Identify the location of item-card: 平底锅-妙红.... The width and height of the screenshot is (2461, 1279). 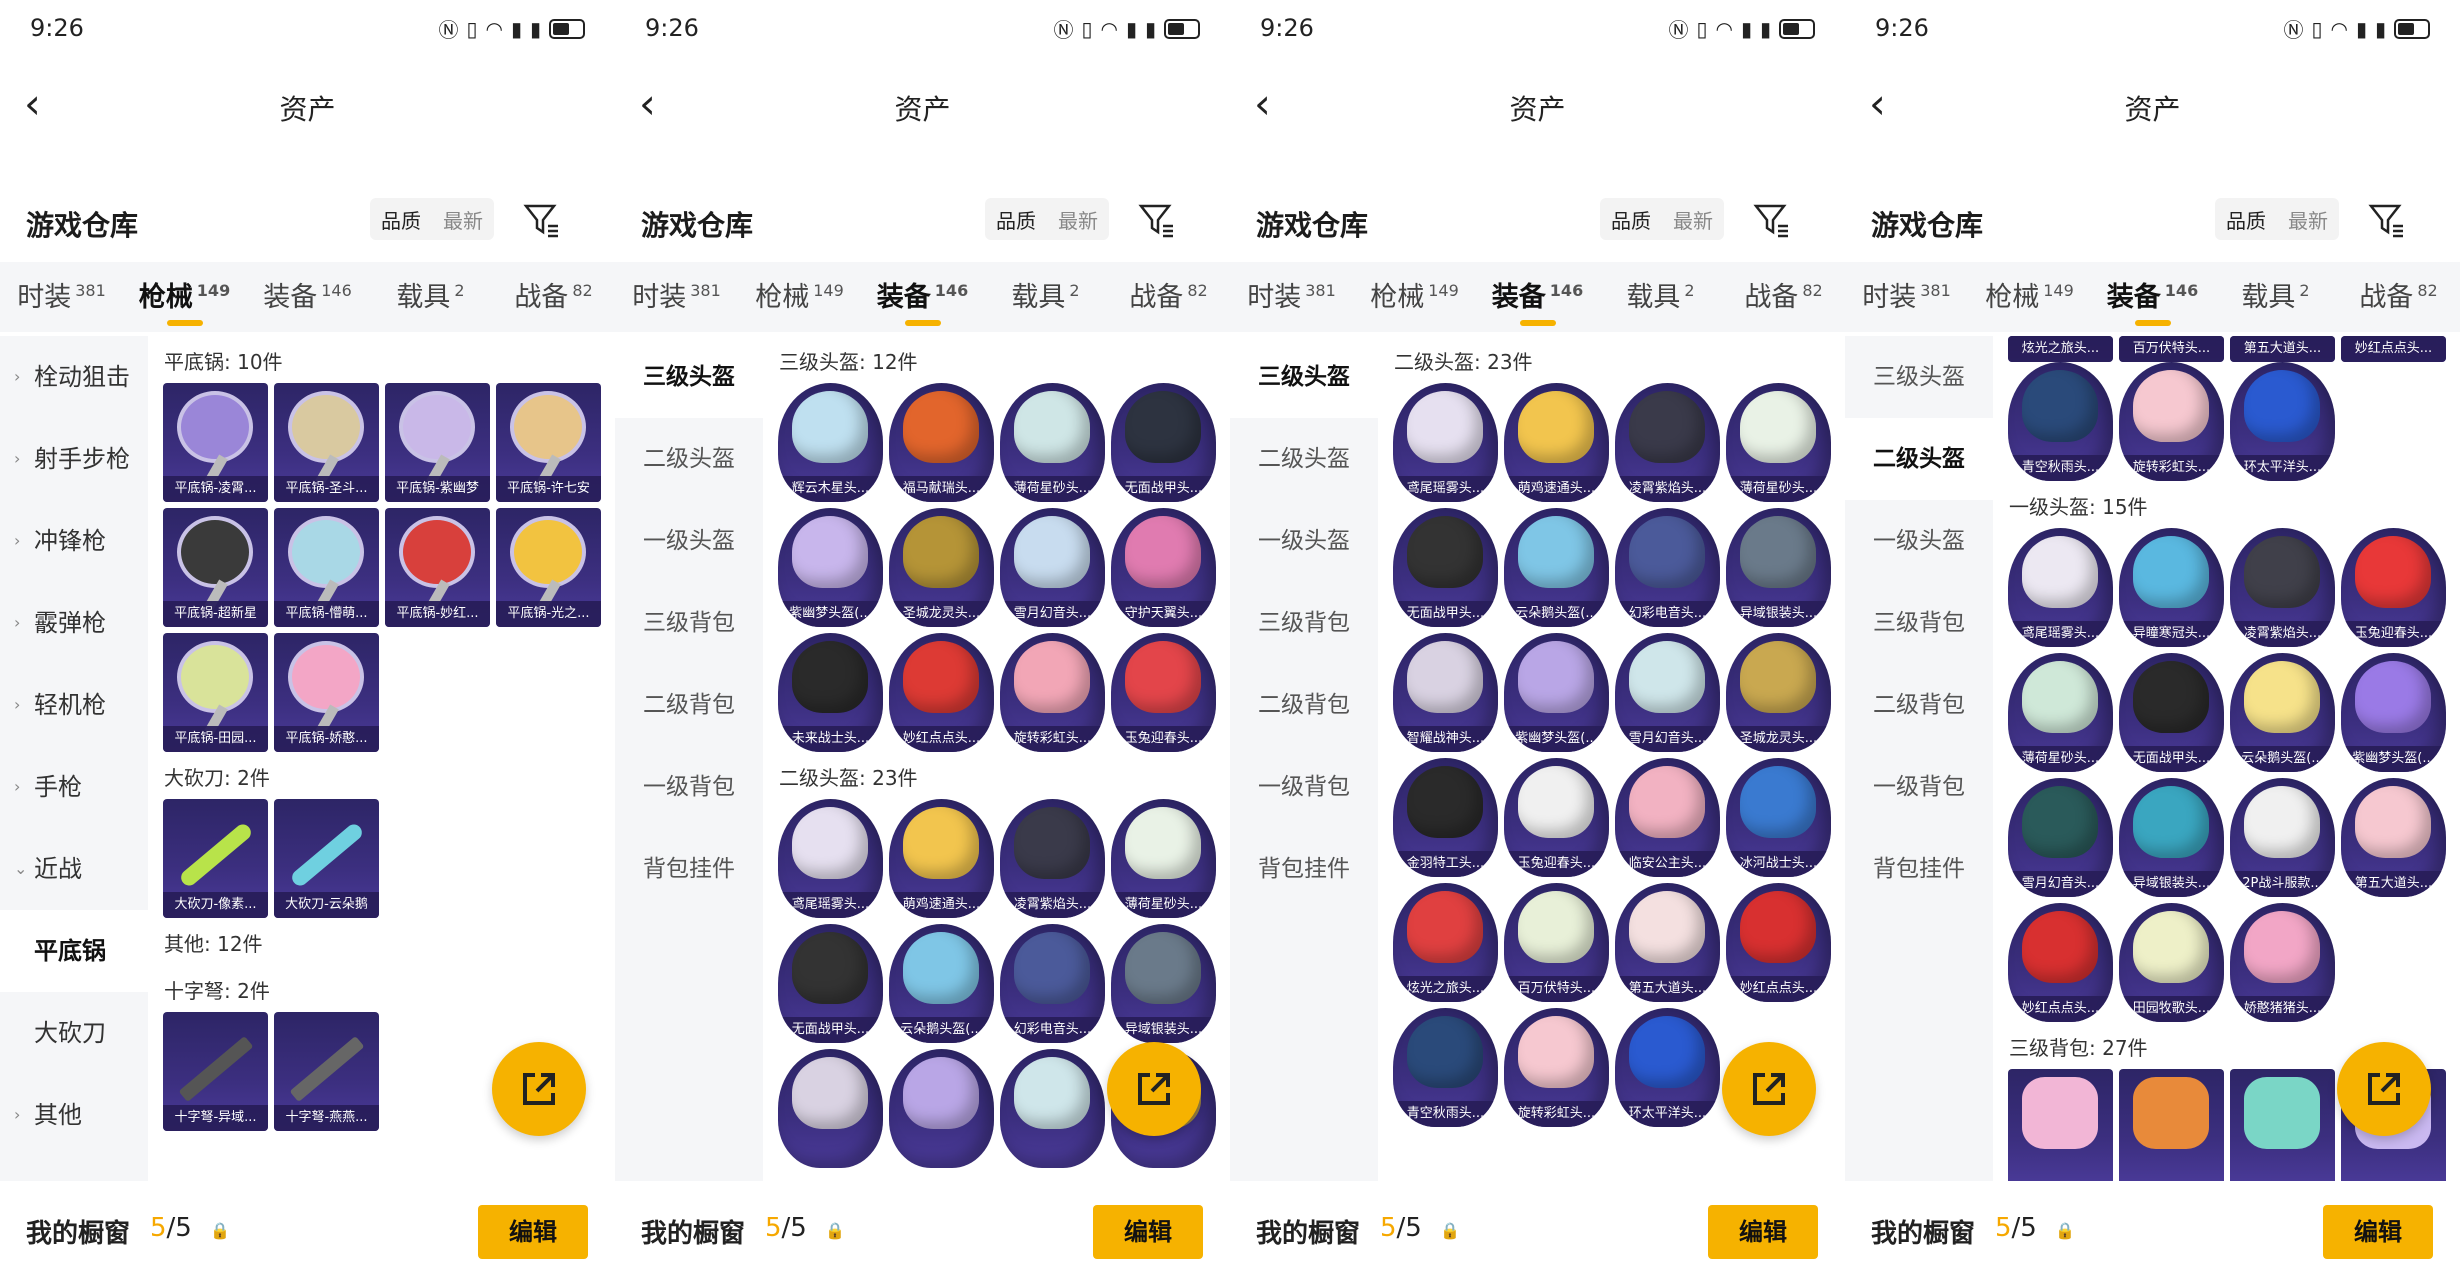
(437, 567).